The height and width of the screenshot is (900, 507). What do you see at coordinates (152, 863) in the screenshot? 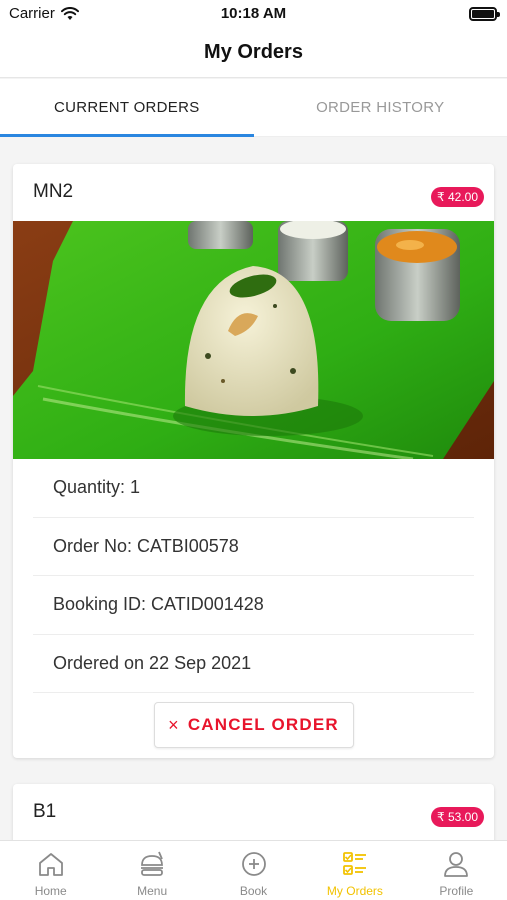
I see `menu-icon` at bounding box center [152, 863].